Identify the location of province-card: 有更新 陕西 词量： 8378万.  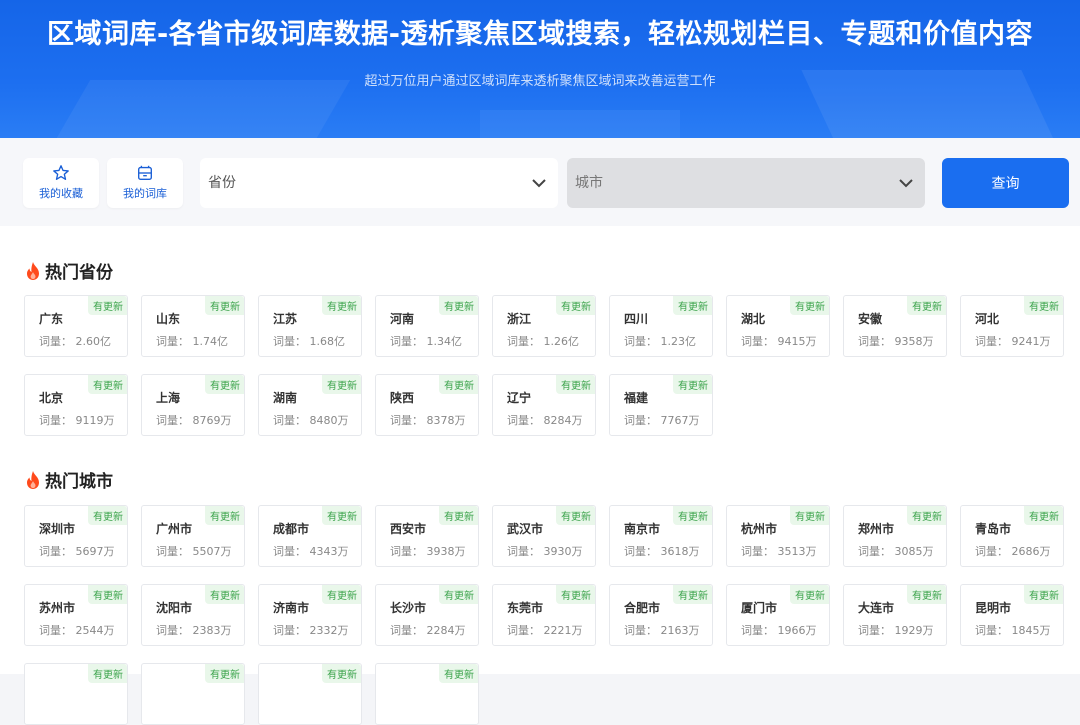
(427, 405).